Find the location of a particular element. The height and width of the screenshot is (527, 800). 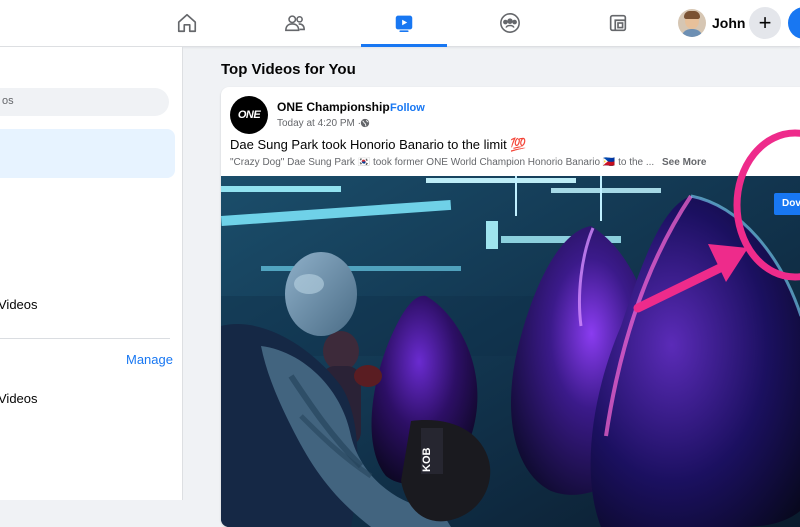

profile-name: John is located at coordinates (729, 23).